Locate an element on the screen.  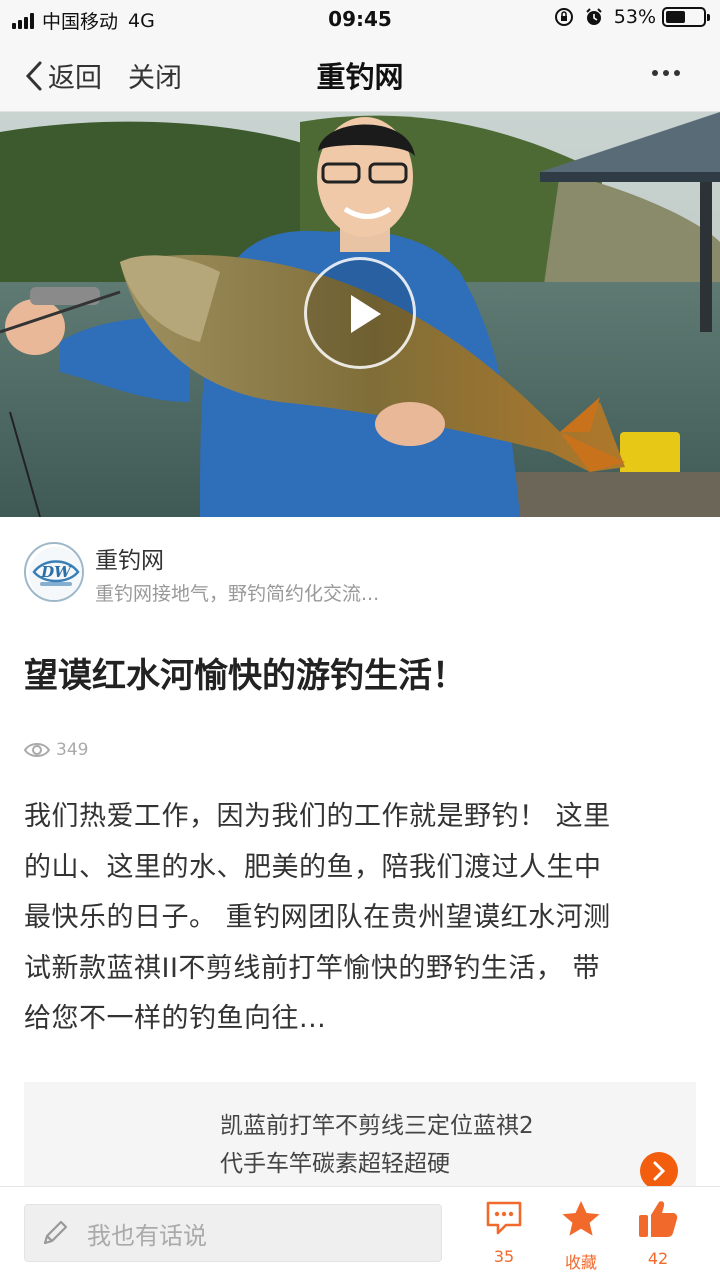
star-icon is located at coordinates (581, 1218).